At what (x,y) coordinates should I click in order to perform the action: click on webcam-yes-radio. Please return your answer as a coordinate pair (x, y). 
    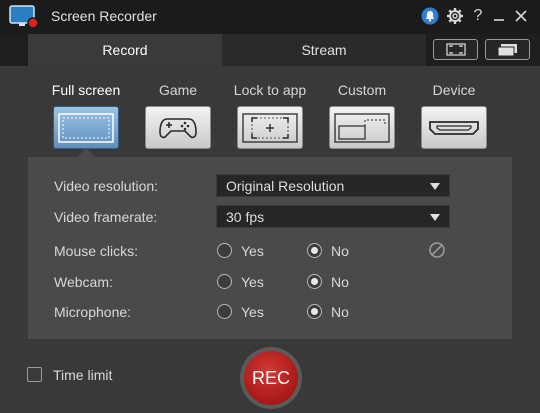
    Looking at the image, I should click on (224, 281).